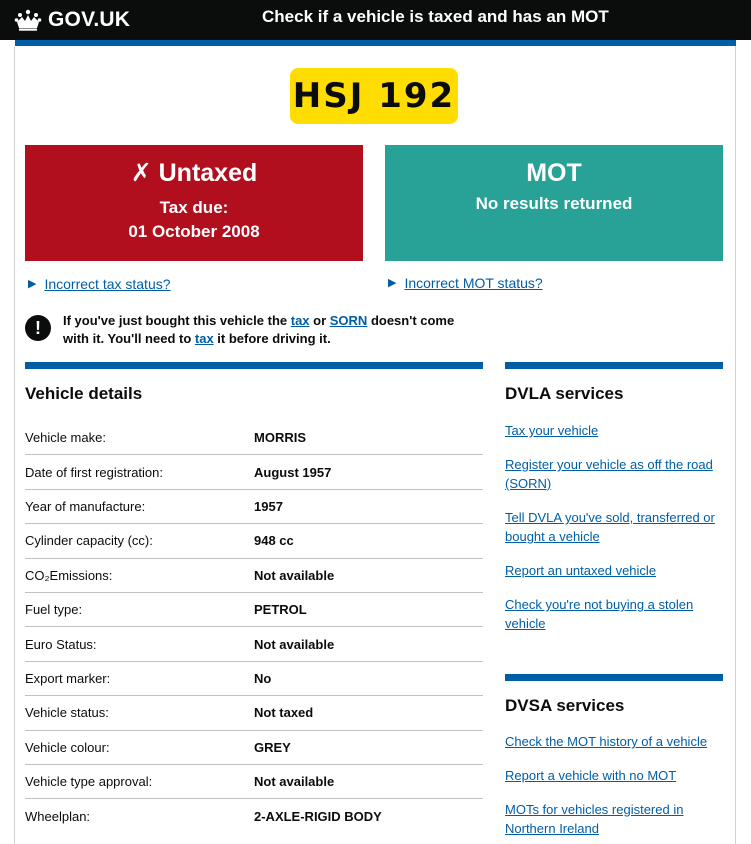  What do you see at coordinates (599, 614) in the screenshot?
I see `dvla-service-link: Check you're not buying a stolen vehicle` at bounding box center [599, 614].